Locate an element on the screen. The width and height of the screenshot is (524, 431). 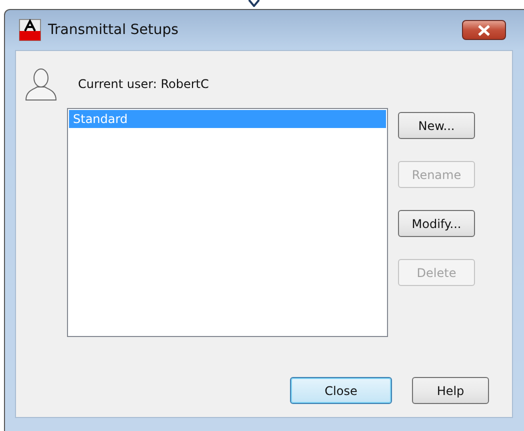
user-icon is located at coordinates (41, 84).